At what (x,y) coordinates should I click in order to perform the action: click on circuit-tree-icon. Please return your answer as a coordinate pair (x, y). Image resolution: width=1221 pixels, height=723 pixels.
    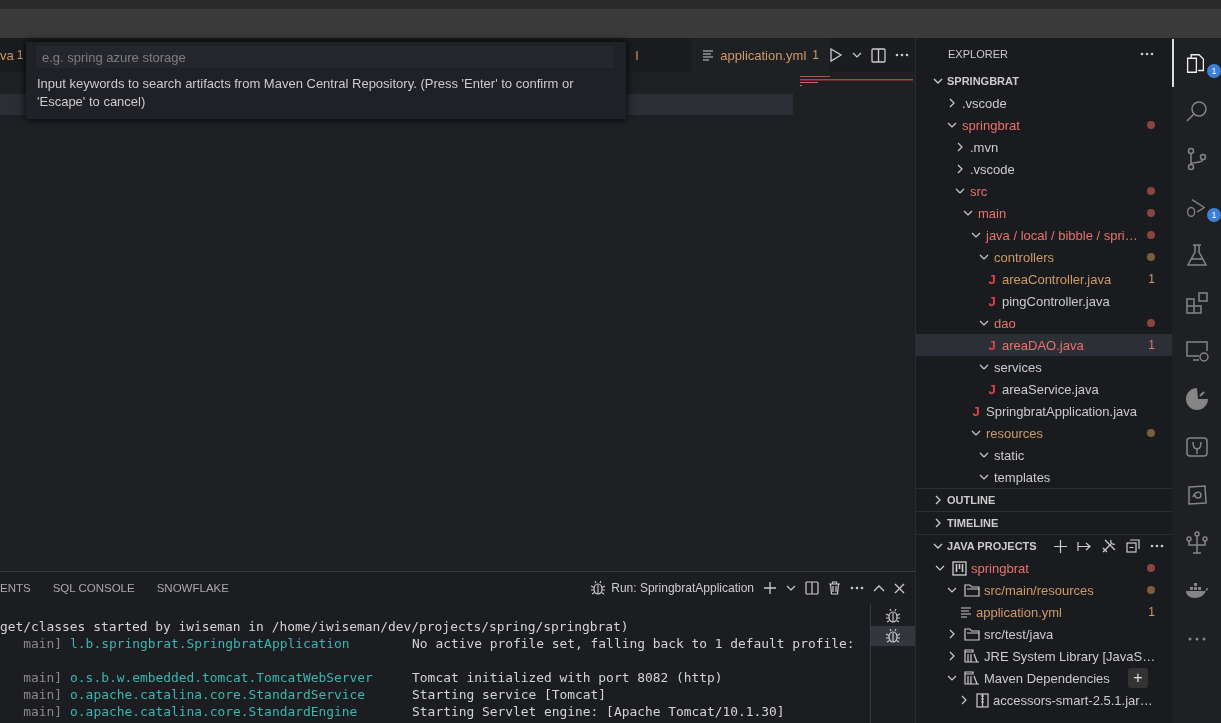
    Looking at the image, I should click on (1196, 543).